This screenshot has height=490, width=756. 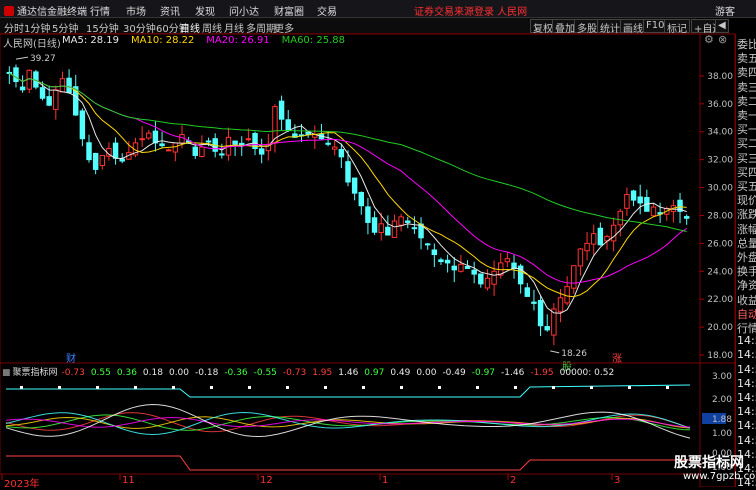 I want to click on indicator-value: -0.55, so click(x=265, y=373).